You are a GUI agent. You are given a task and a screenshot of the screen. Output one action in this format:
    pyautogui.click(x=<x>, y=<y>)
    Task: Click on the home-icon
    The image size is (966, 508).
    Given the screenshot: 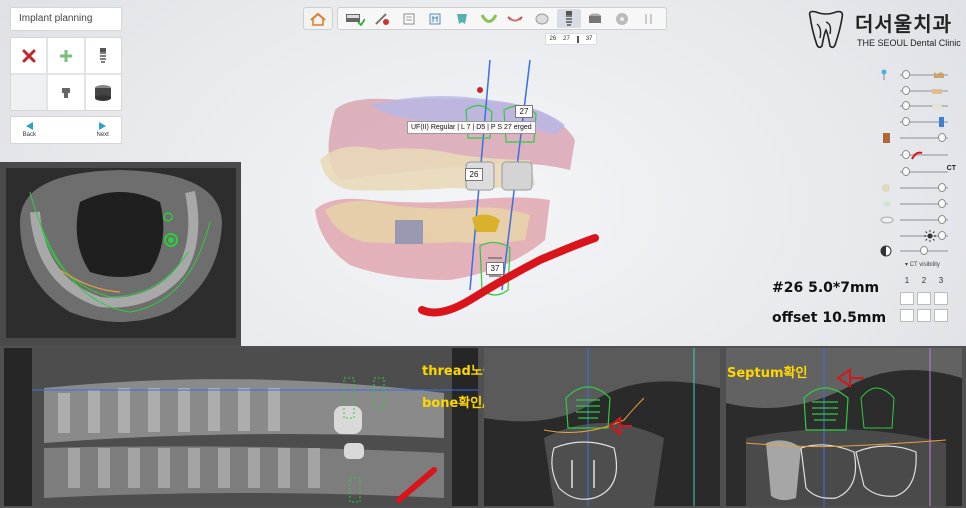 What is the action you would take?
    pyautogui.click(x=318, y=19)
    